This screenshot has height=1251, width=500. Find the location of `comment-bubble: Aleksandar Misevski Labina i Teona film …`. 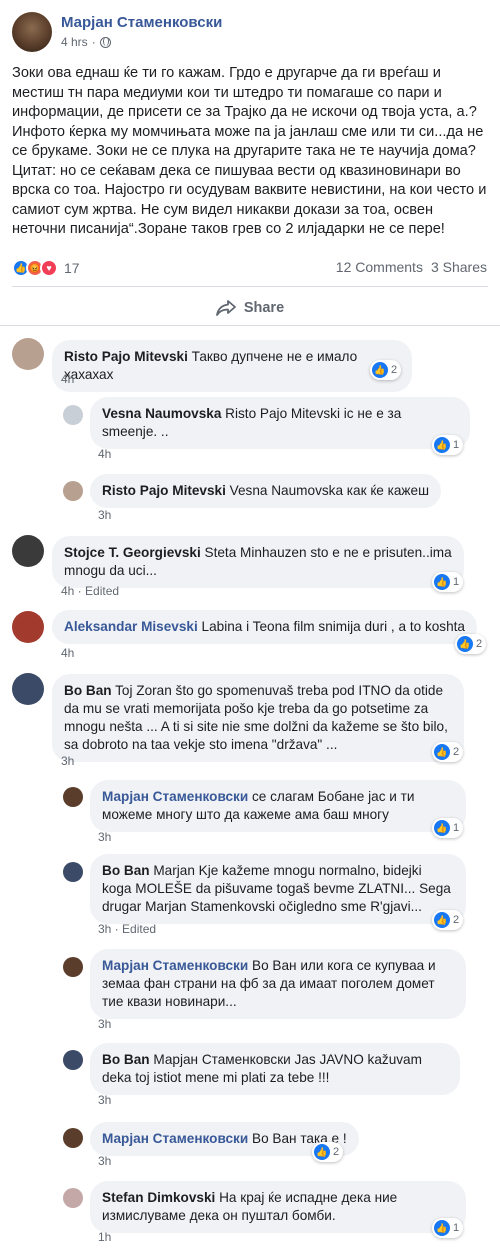

comment-bubble: Aleksandar Misevski Labina i Teona film … is located at coordinates (264, 627).